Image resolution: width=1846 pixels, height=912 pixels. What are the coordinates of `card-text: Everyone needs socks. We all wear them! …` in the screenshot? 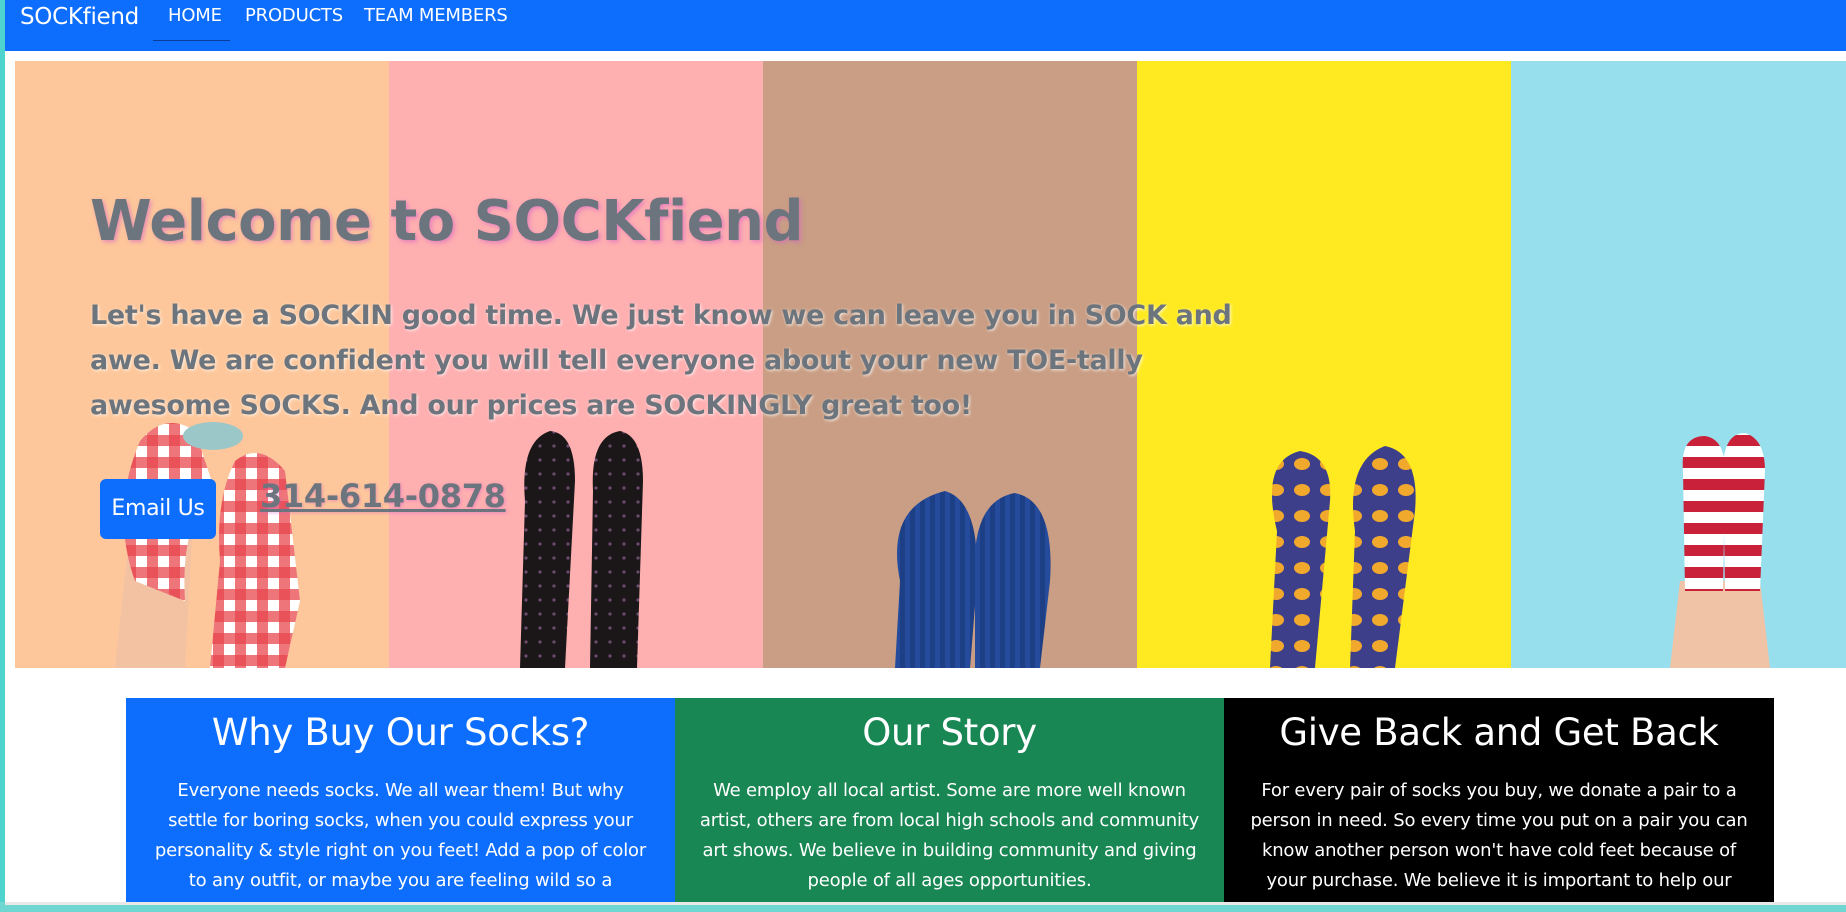 It's located at (400, 835).